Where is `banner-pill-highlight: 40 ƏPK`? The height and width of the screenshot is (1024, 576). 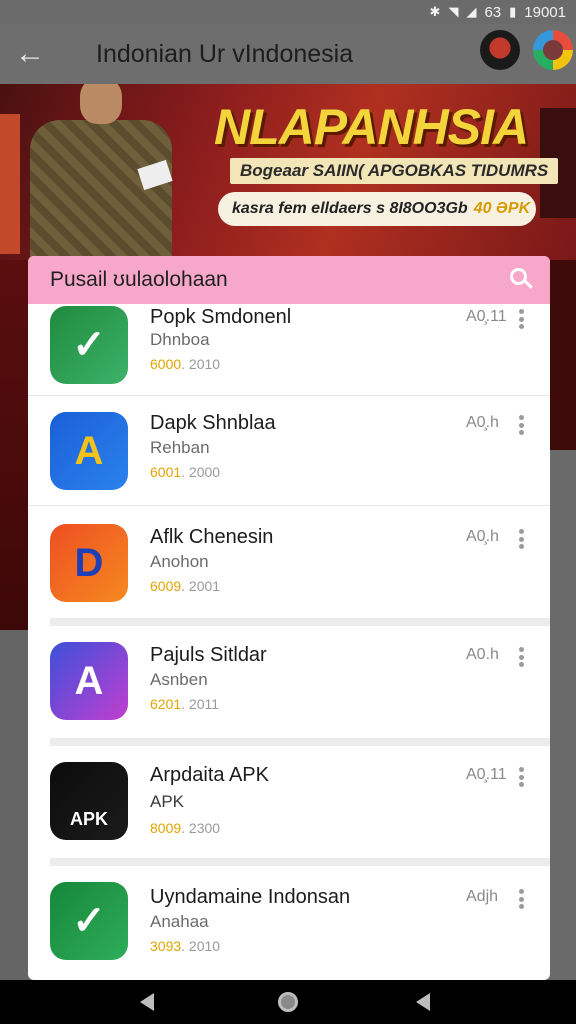 banner-pill-highlight: 40 ƏPK is located at coordinates (502, 208).